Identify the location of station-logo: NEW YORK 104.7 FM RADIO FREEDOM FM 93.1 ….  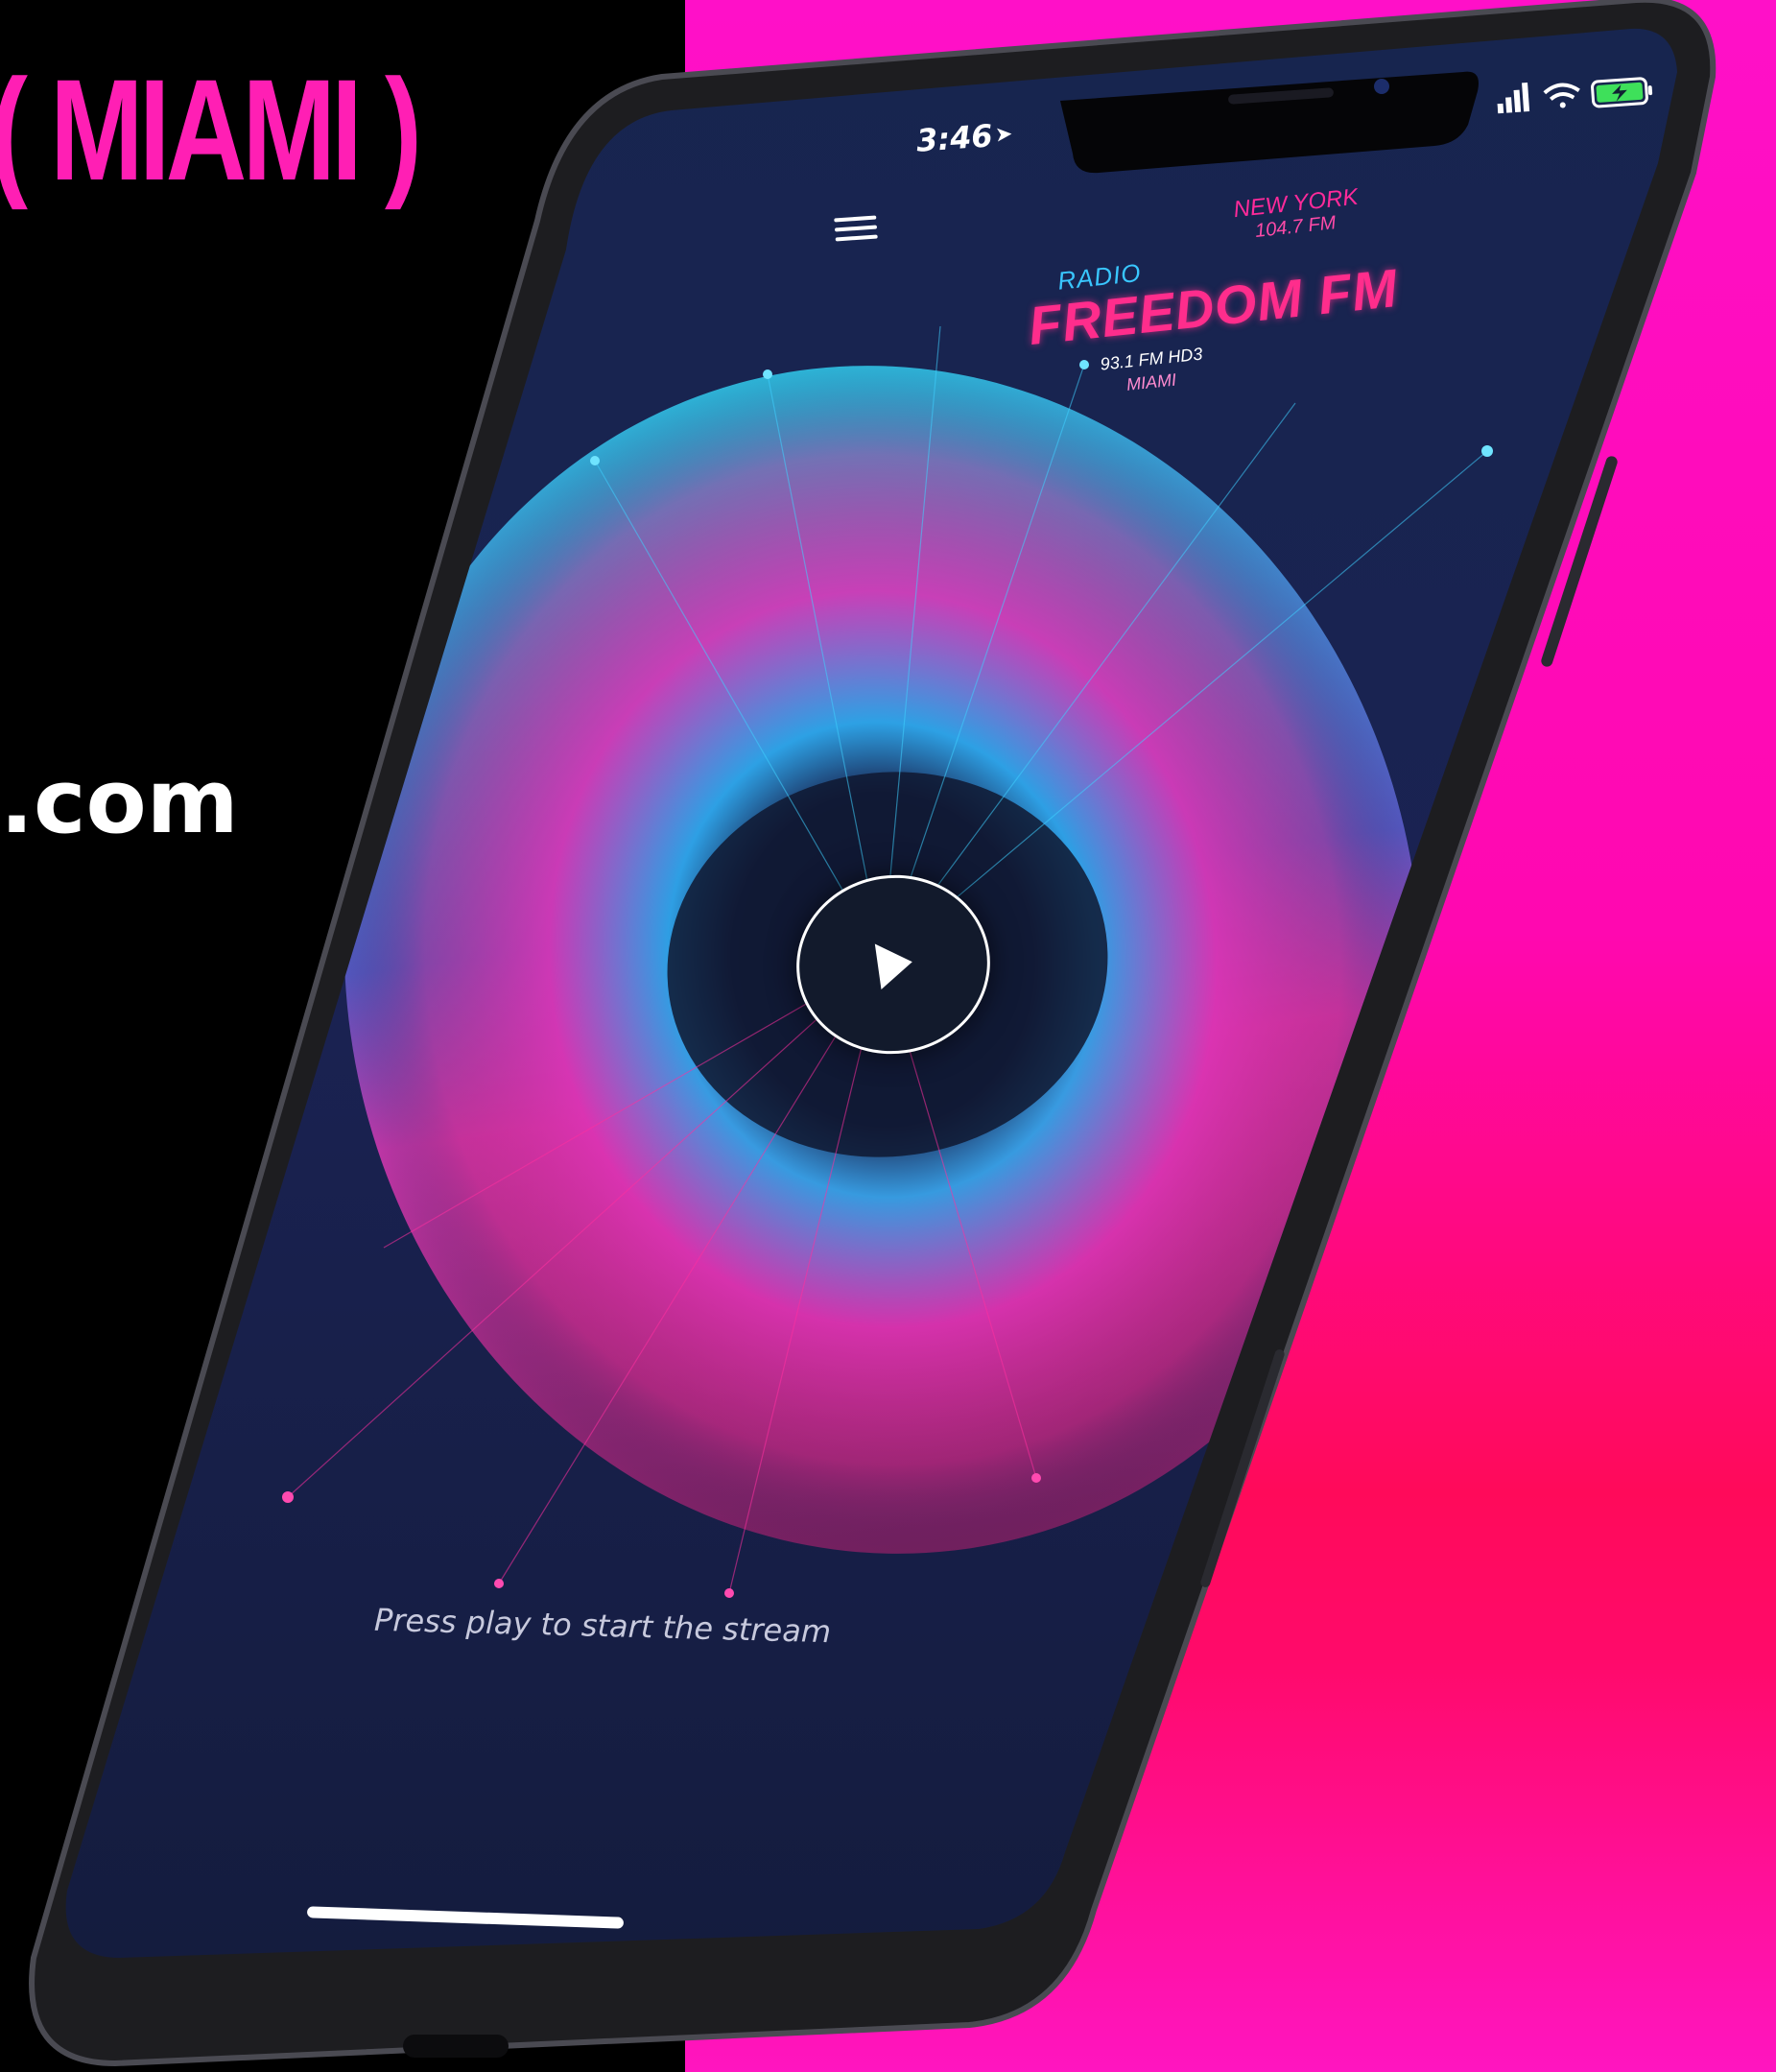
(1204, 298).